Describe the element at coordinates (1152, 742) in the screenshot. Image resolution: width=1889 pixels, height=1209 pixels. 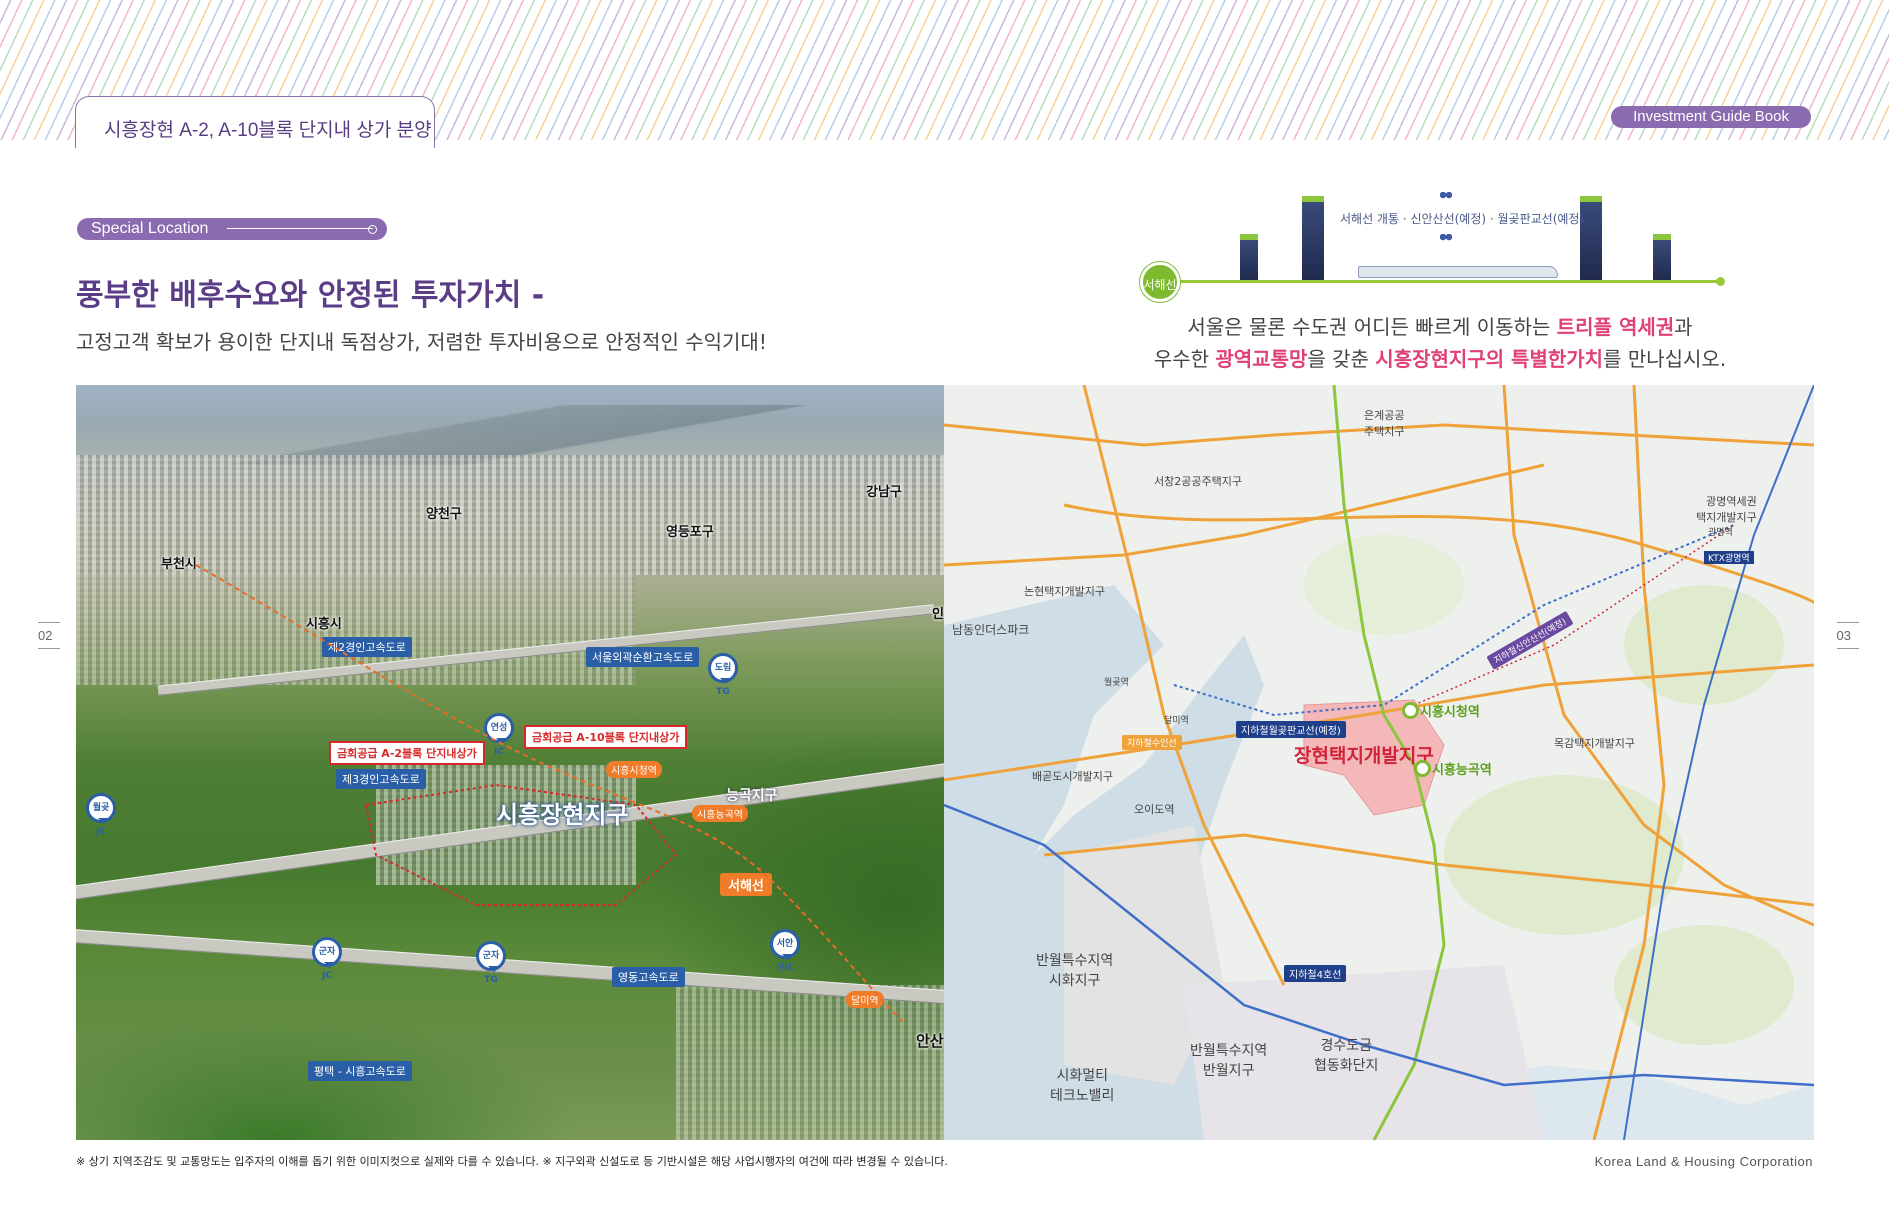
I see `map-tag-suin: 지하철수인선` at that location.